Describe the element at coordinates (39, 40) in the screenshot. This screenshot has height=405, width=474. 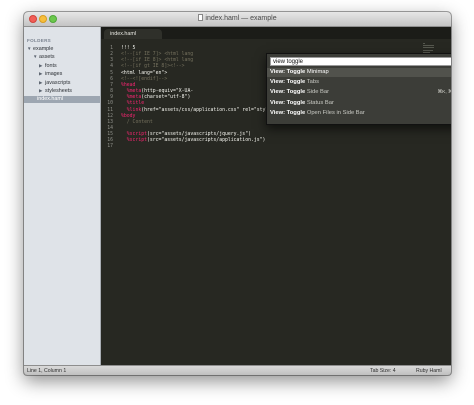
I see `folders-header: FOLDERS` at that location.